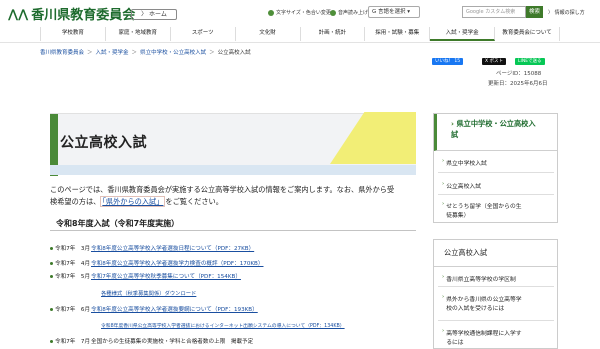 The height and width of the screenshot is (349, 600). What do you see at coordinates (527, 34) in the screenshot?
I see `nav-item-about-board: 教育委員会について` at bounding box center [527, 34].